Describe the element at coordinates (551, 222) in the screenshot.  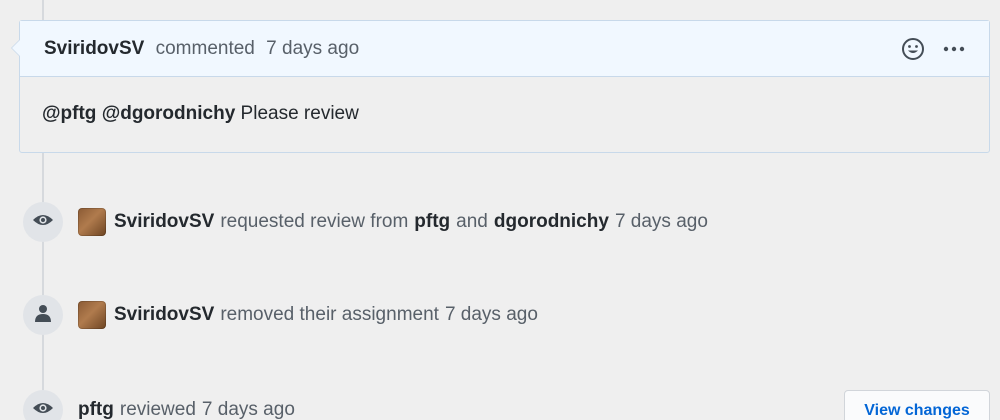
I see `event-user-dgorodnichy: dgorodnichy` at that location.